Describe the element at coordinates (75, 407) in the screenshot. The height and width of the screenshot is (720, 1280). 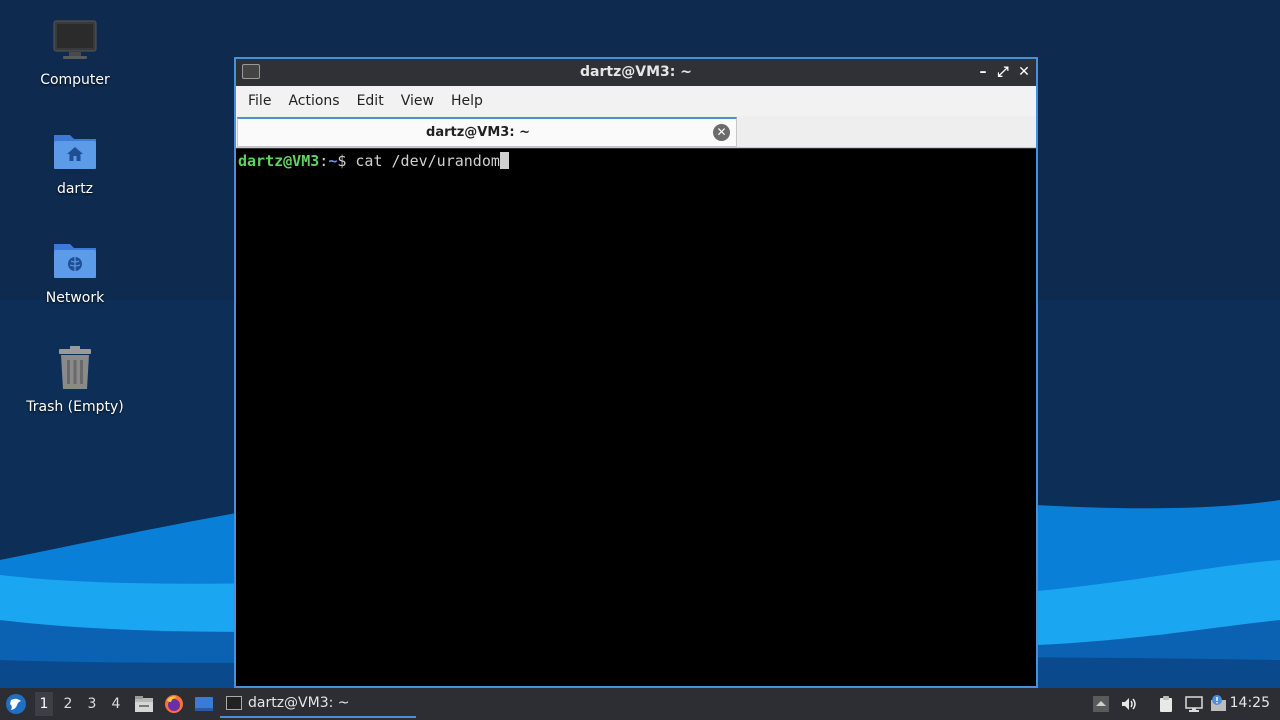
I see `desktop-icon-label: Trash (Empty)` at that location.